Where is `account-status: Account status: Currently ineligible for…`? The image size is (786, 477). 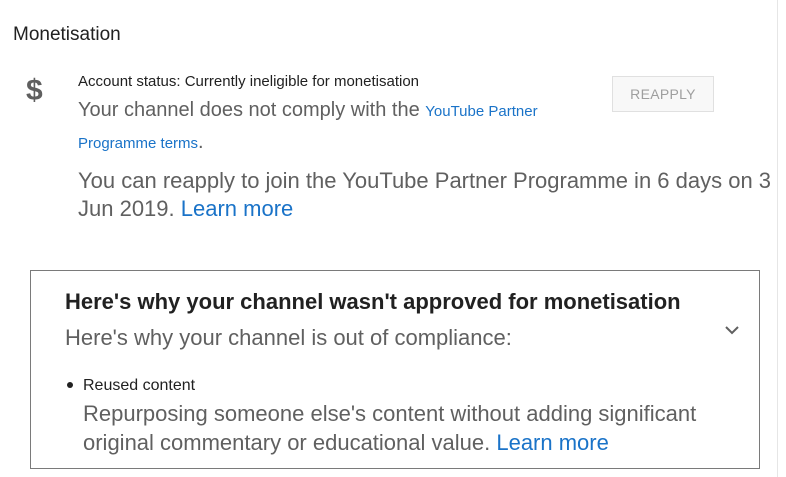 account-status: Account status: Currently ineligible for… is located at coordinates (249, 81).